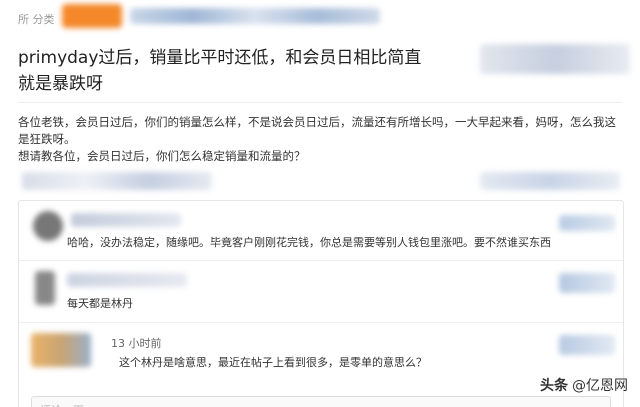 This screenshot has width=640, height=407. What do you see at coordinates (36, 19) in the screenshot?
I see `breadcrumb: 所 分类` at bounding box center [36, 19].